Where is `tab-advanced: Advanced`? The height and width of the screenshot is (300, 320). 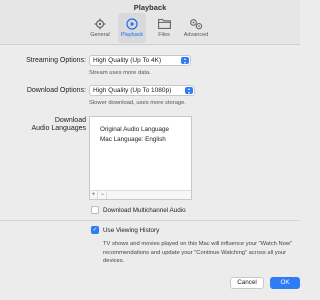
tab-advanced: Advanced is located at coordinates (196, 28).